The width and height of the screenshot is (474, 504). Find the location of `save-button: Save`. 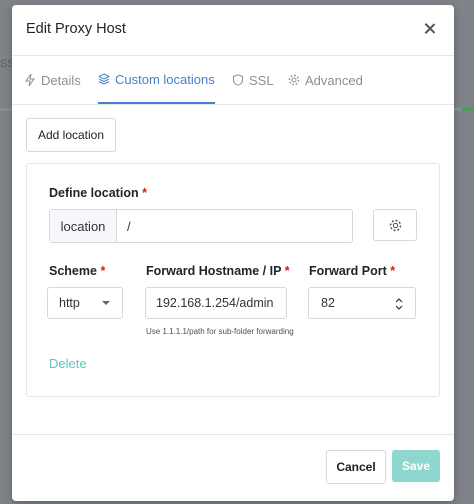

save-button: Save is located at coordinates (416, 466).